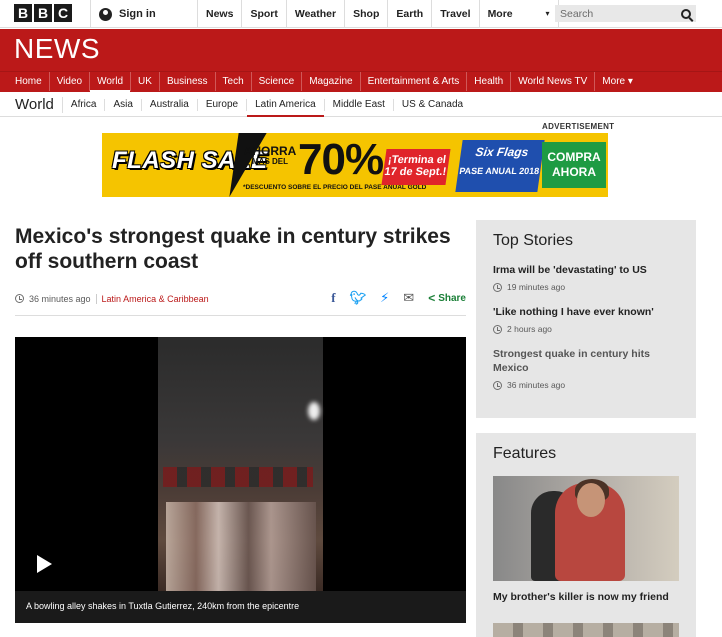 Image resolution: width=722 pixels, height=637 pixels. Describe the element at coordinates (615, 13) in the screenshot. I see `search-input` at that location.